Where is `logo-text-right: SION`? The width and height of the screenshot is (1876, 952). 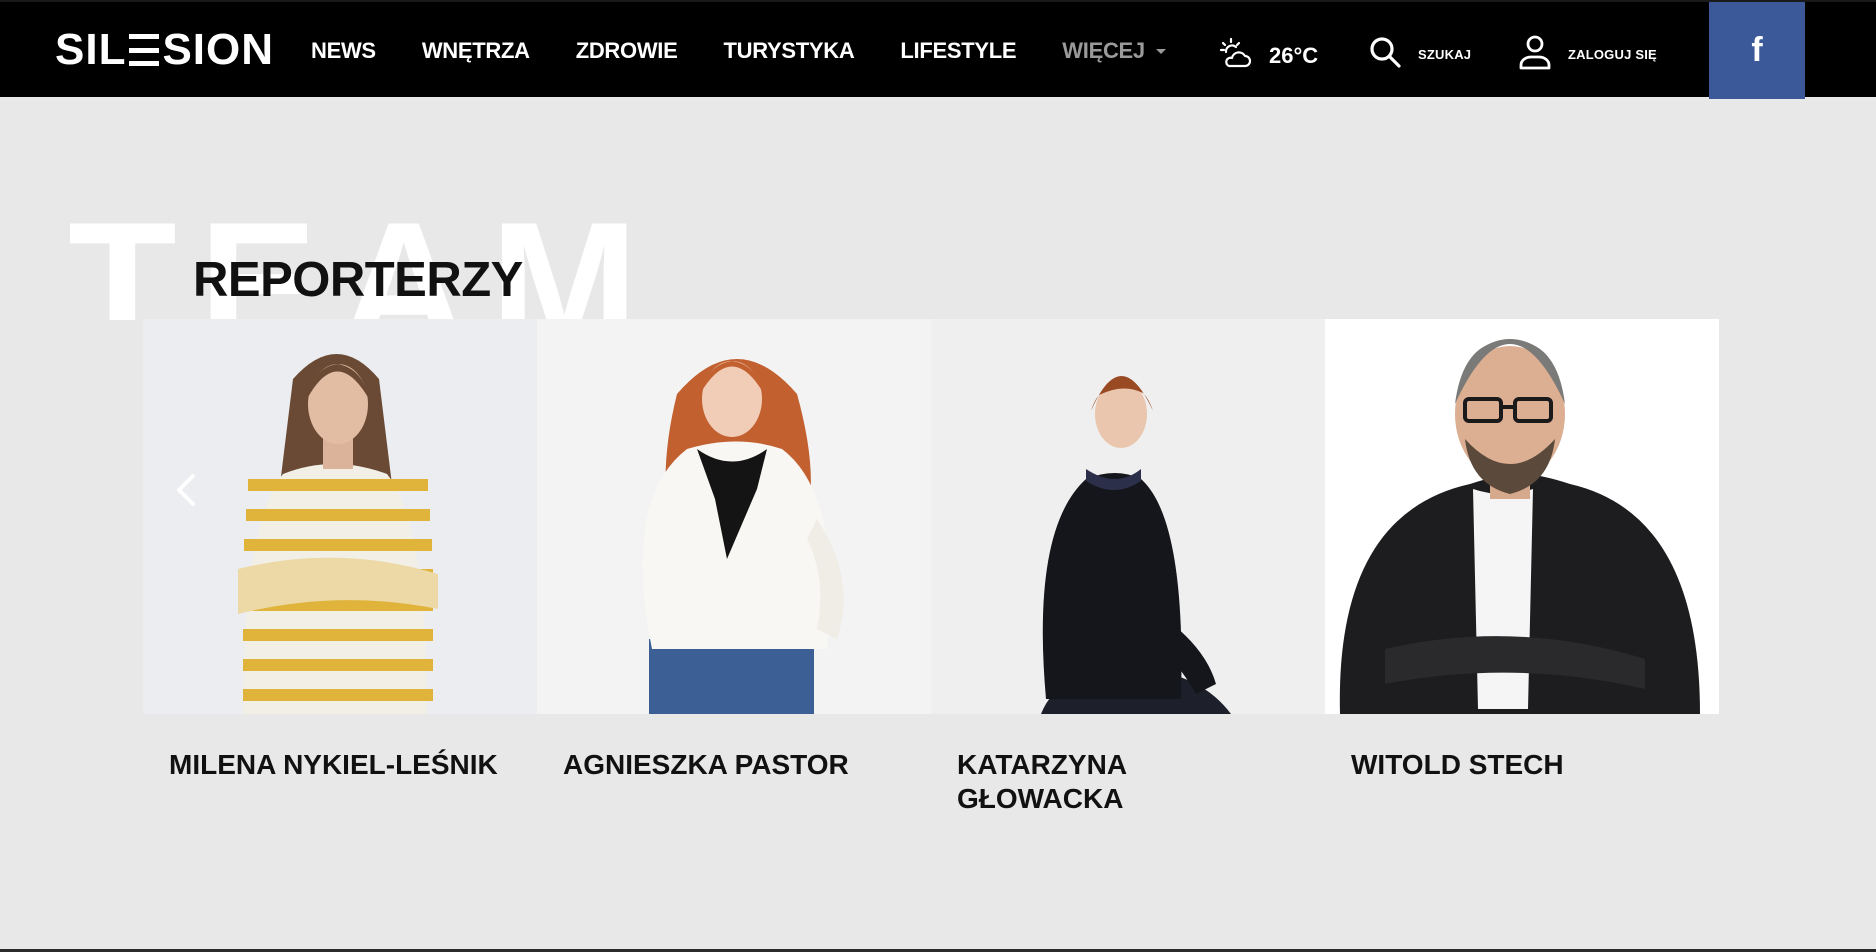
logo-text-right: SION is located at coordinates (218, 49).